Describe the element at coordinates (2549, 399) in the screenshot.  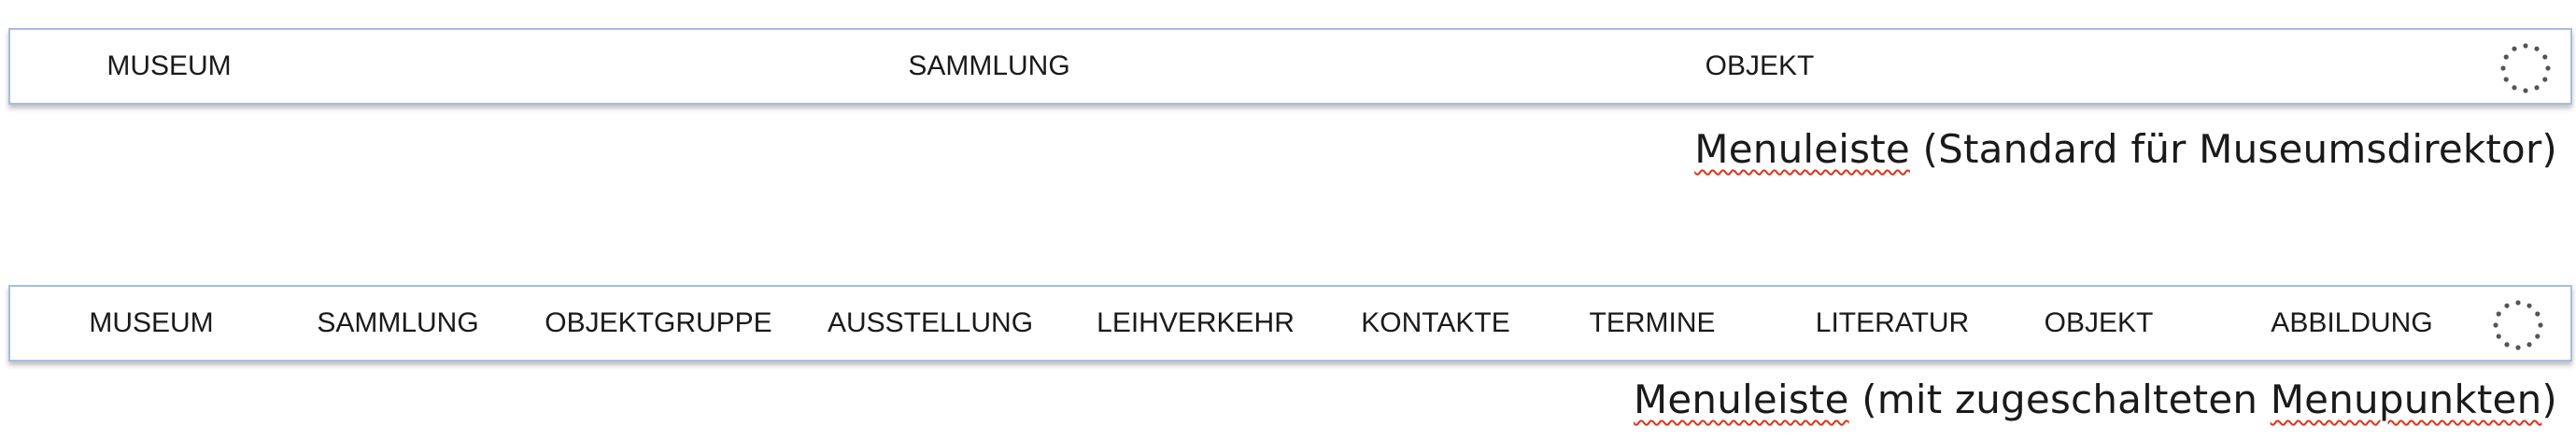
I see `caption-text-end: )` at that location.